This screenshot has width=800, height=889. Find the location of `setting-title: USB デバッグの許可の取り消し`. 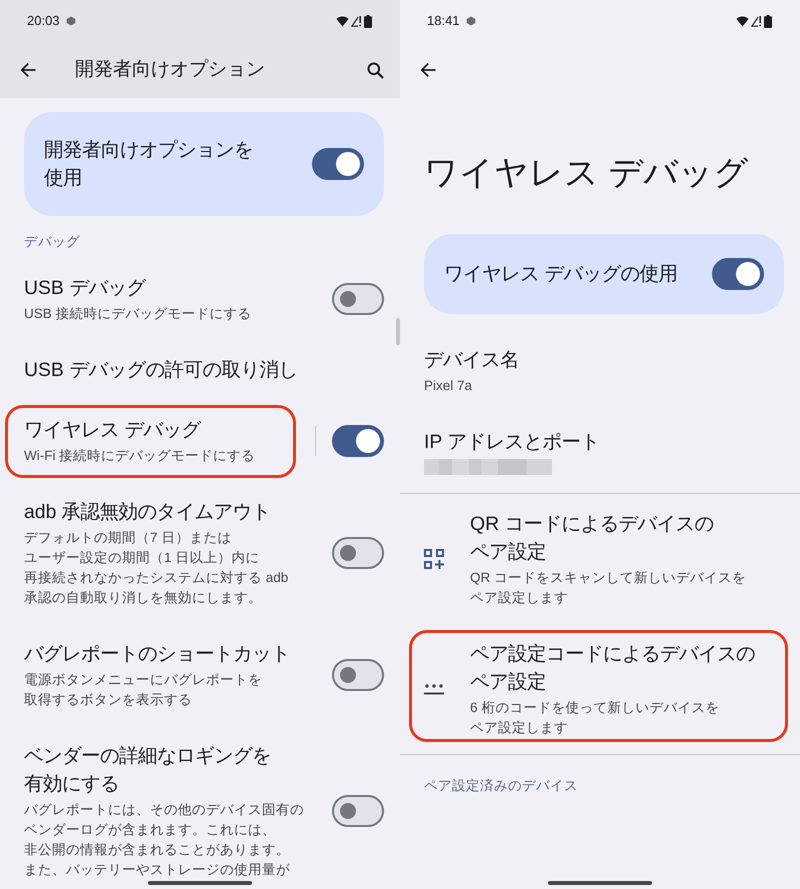

setting-title: USB デバッグの許可の取り消し is located at coordinates (204, 370).